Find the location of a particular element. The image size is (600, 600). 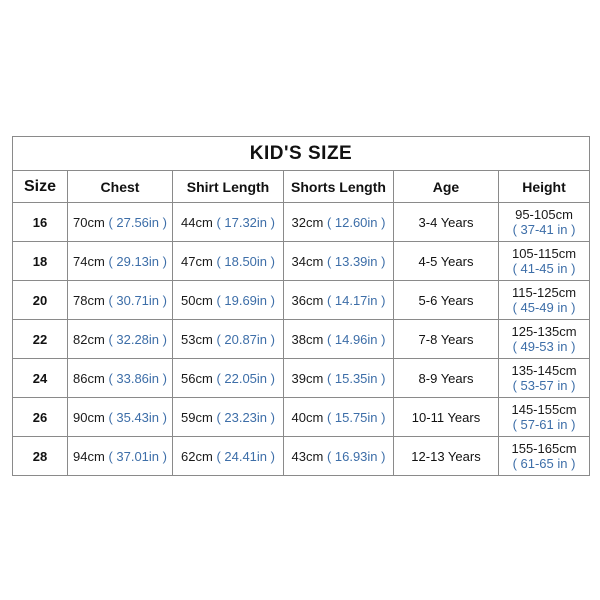

cell-age: 3-4 Years is located at coordinates (446, 222).